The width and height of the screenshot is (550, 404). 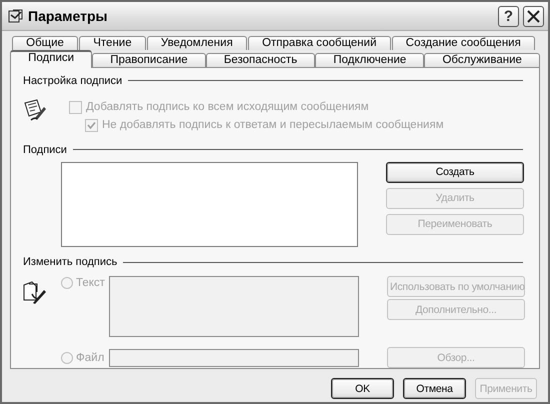 I want to click on dialog-button: OK, so click(x=362, y=388).